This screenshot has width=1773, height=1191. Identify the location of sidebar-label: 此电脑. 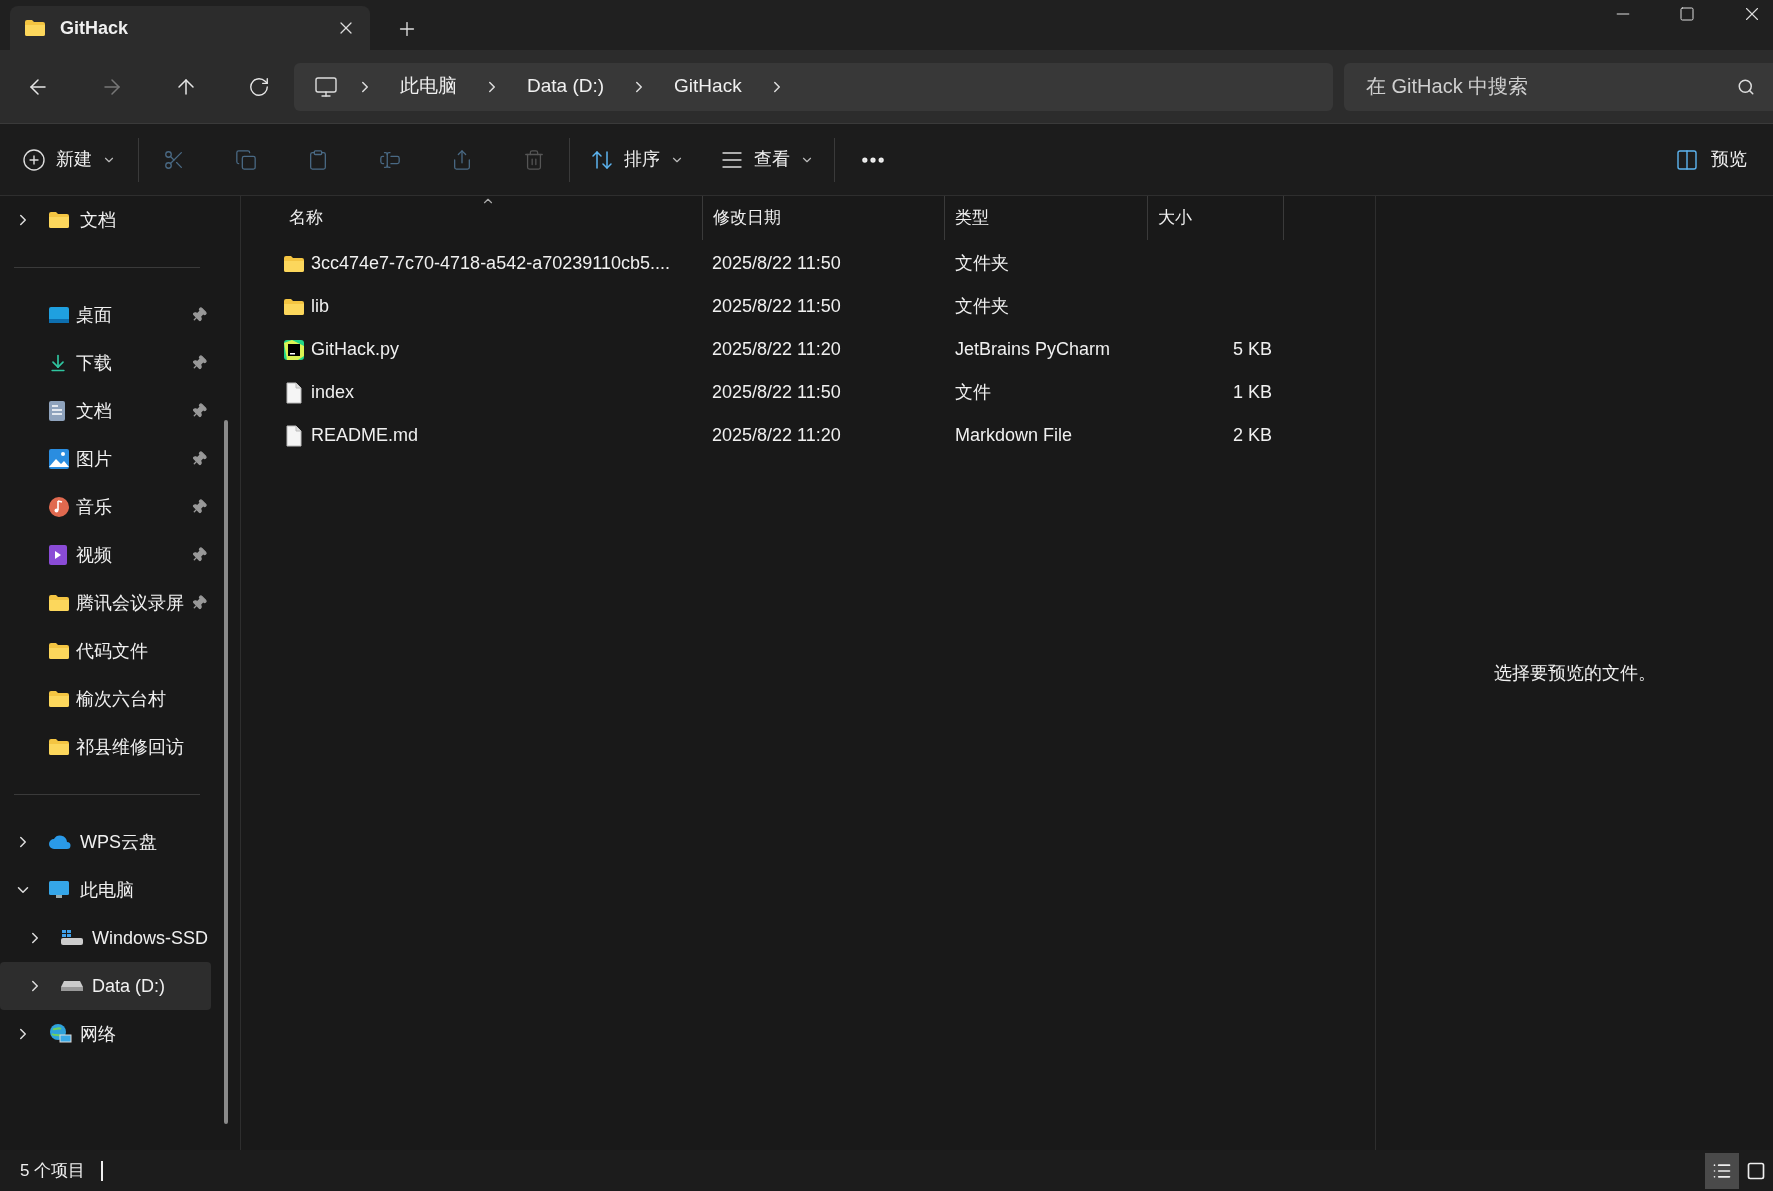
(107, 890).